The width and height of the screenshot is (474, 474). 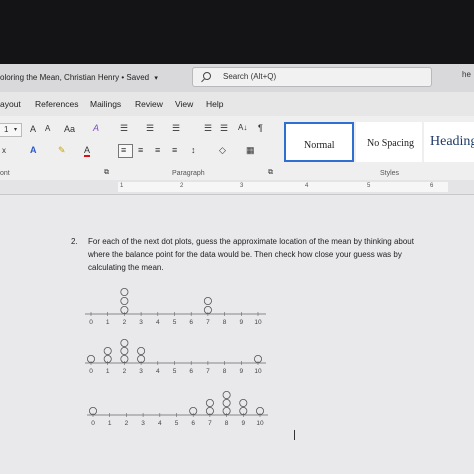 I want to click on dot-plots: 0 1 2 3 4 5 6 7 8 9 10 0 1 2 3 4 5 6 7 8 9 10 0 1 2 3 4 5 6 7 8 9 10, so click(x=176, y=357).